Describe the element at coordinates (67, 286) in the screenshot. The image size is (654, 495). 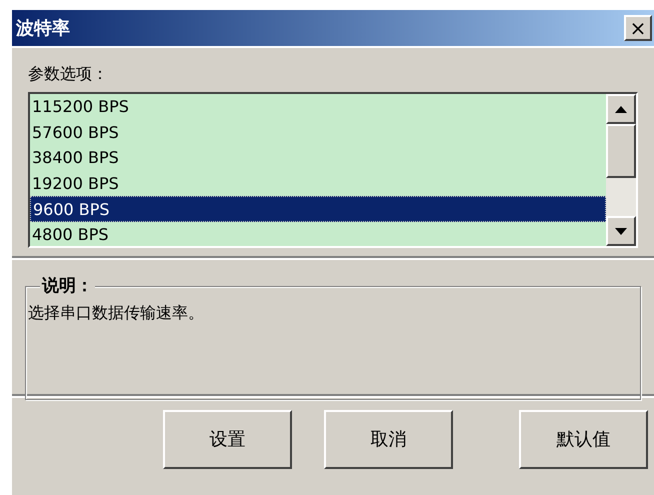
I see `description-title: 说明：` at that location.